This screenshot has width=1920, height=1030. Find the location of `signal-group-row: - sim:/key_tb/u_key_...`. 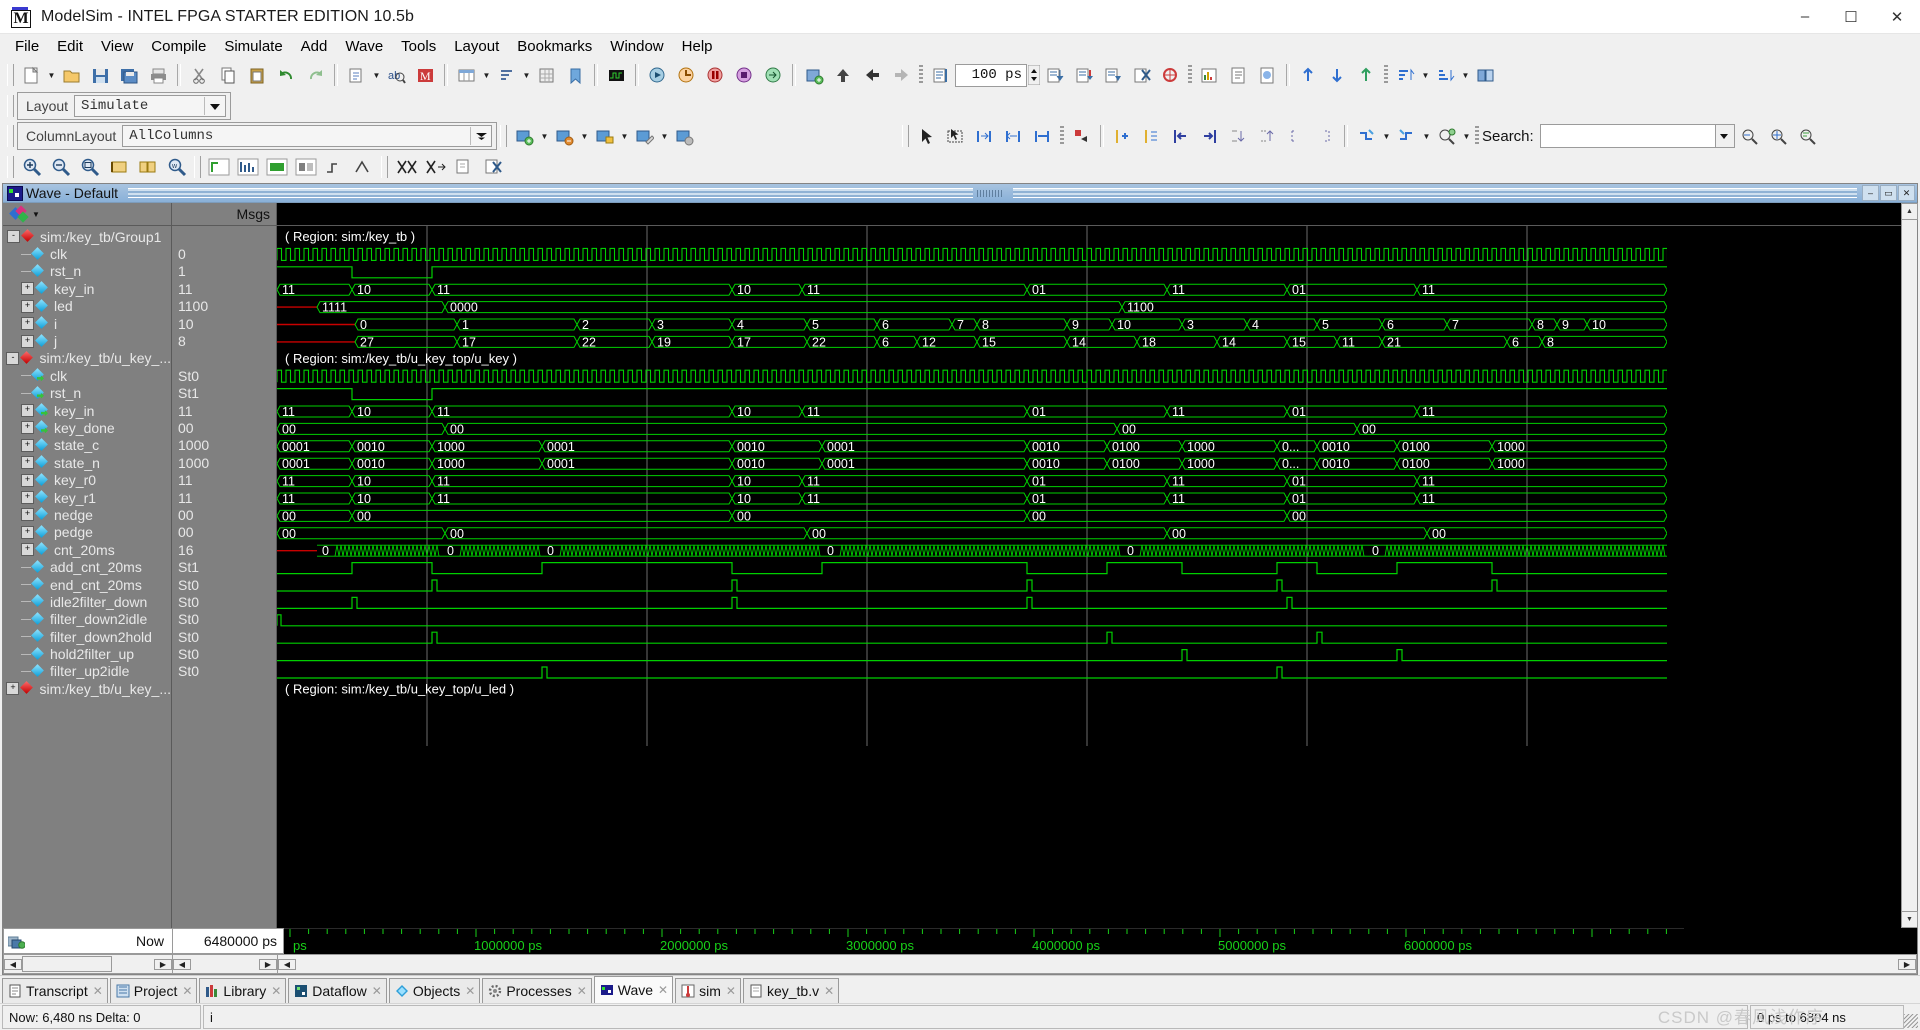

signal-group-row: - sim:/key_tb/u_key_... is located at coordinates (87, 358).